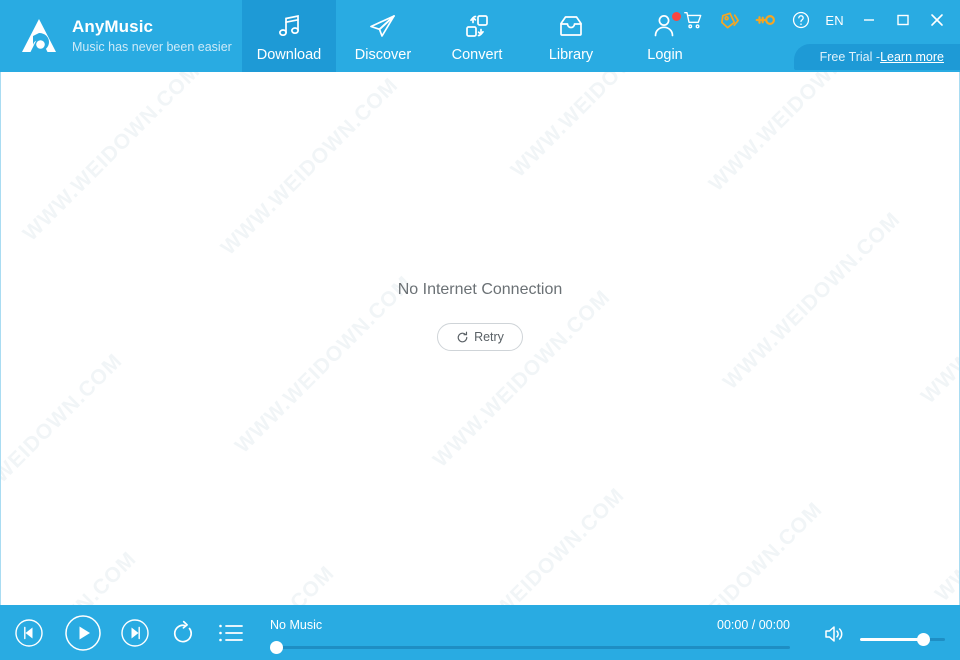 Image resolution: width=960 pixels, height=660 pixels. Describe the element at coordinates (289, 26) in the screenshot. I see `music-note-icon` at that location.